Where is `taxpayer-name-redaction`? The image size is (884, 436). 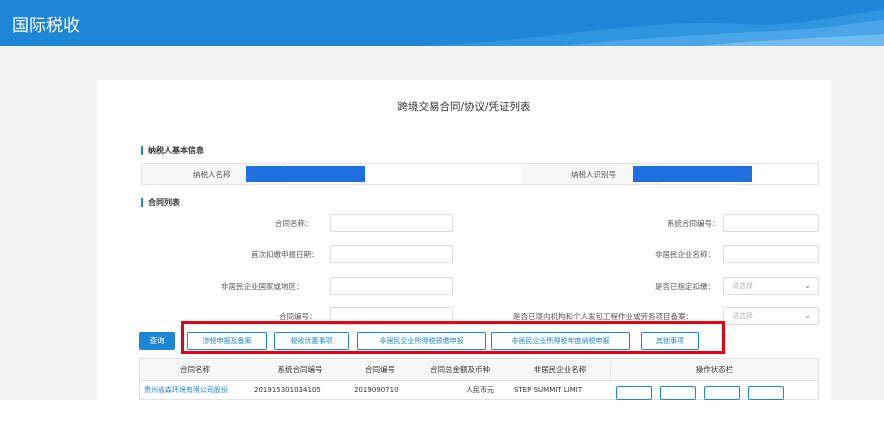
taxpayer-name-redaction is located at coordinates (305, 174).